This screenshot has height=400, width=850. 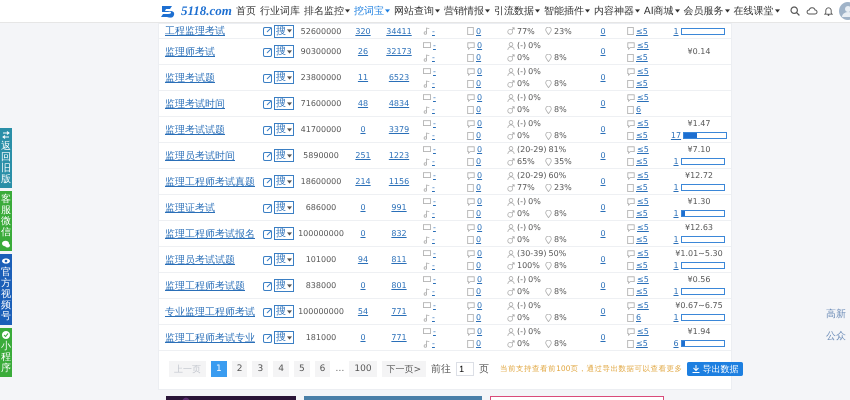 I want to click on keyword-link: 监理证考试, so click(x=190, y=207).